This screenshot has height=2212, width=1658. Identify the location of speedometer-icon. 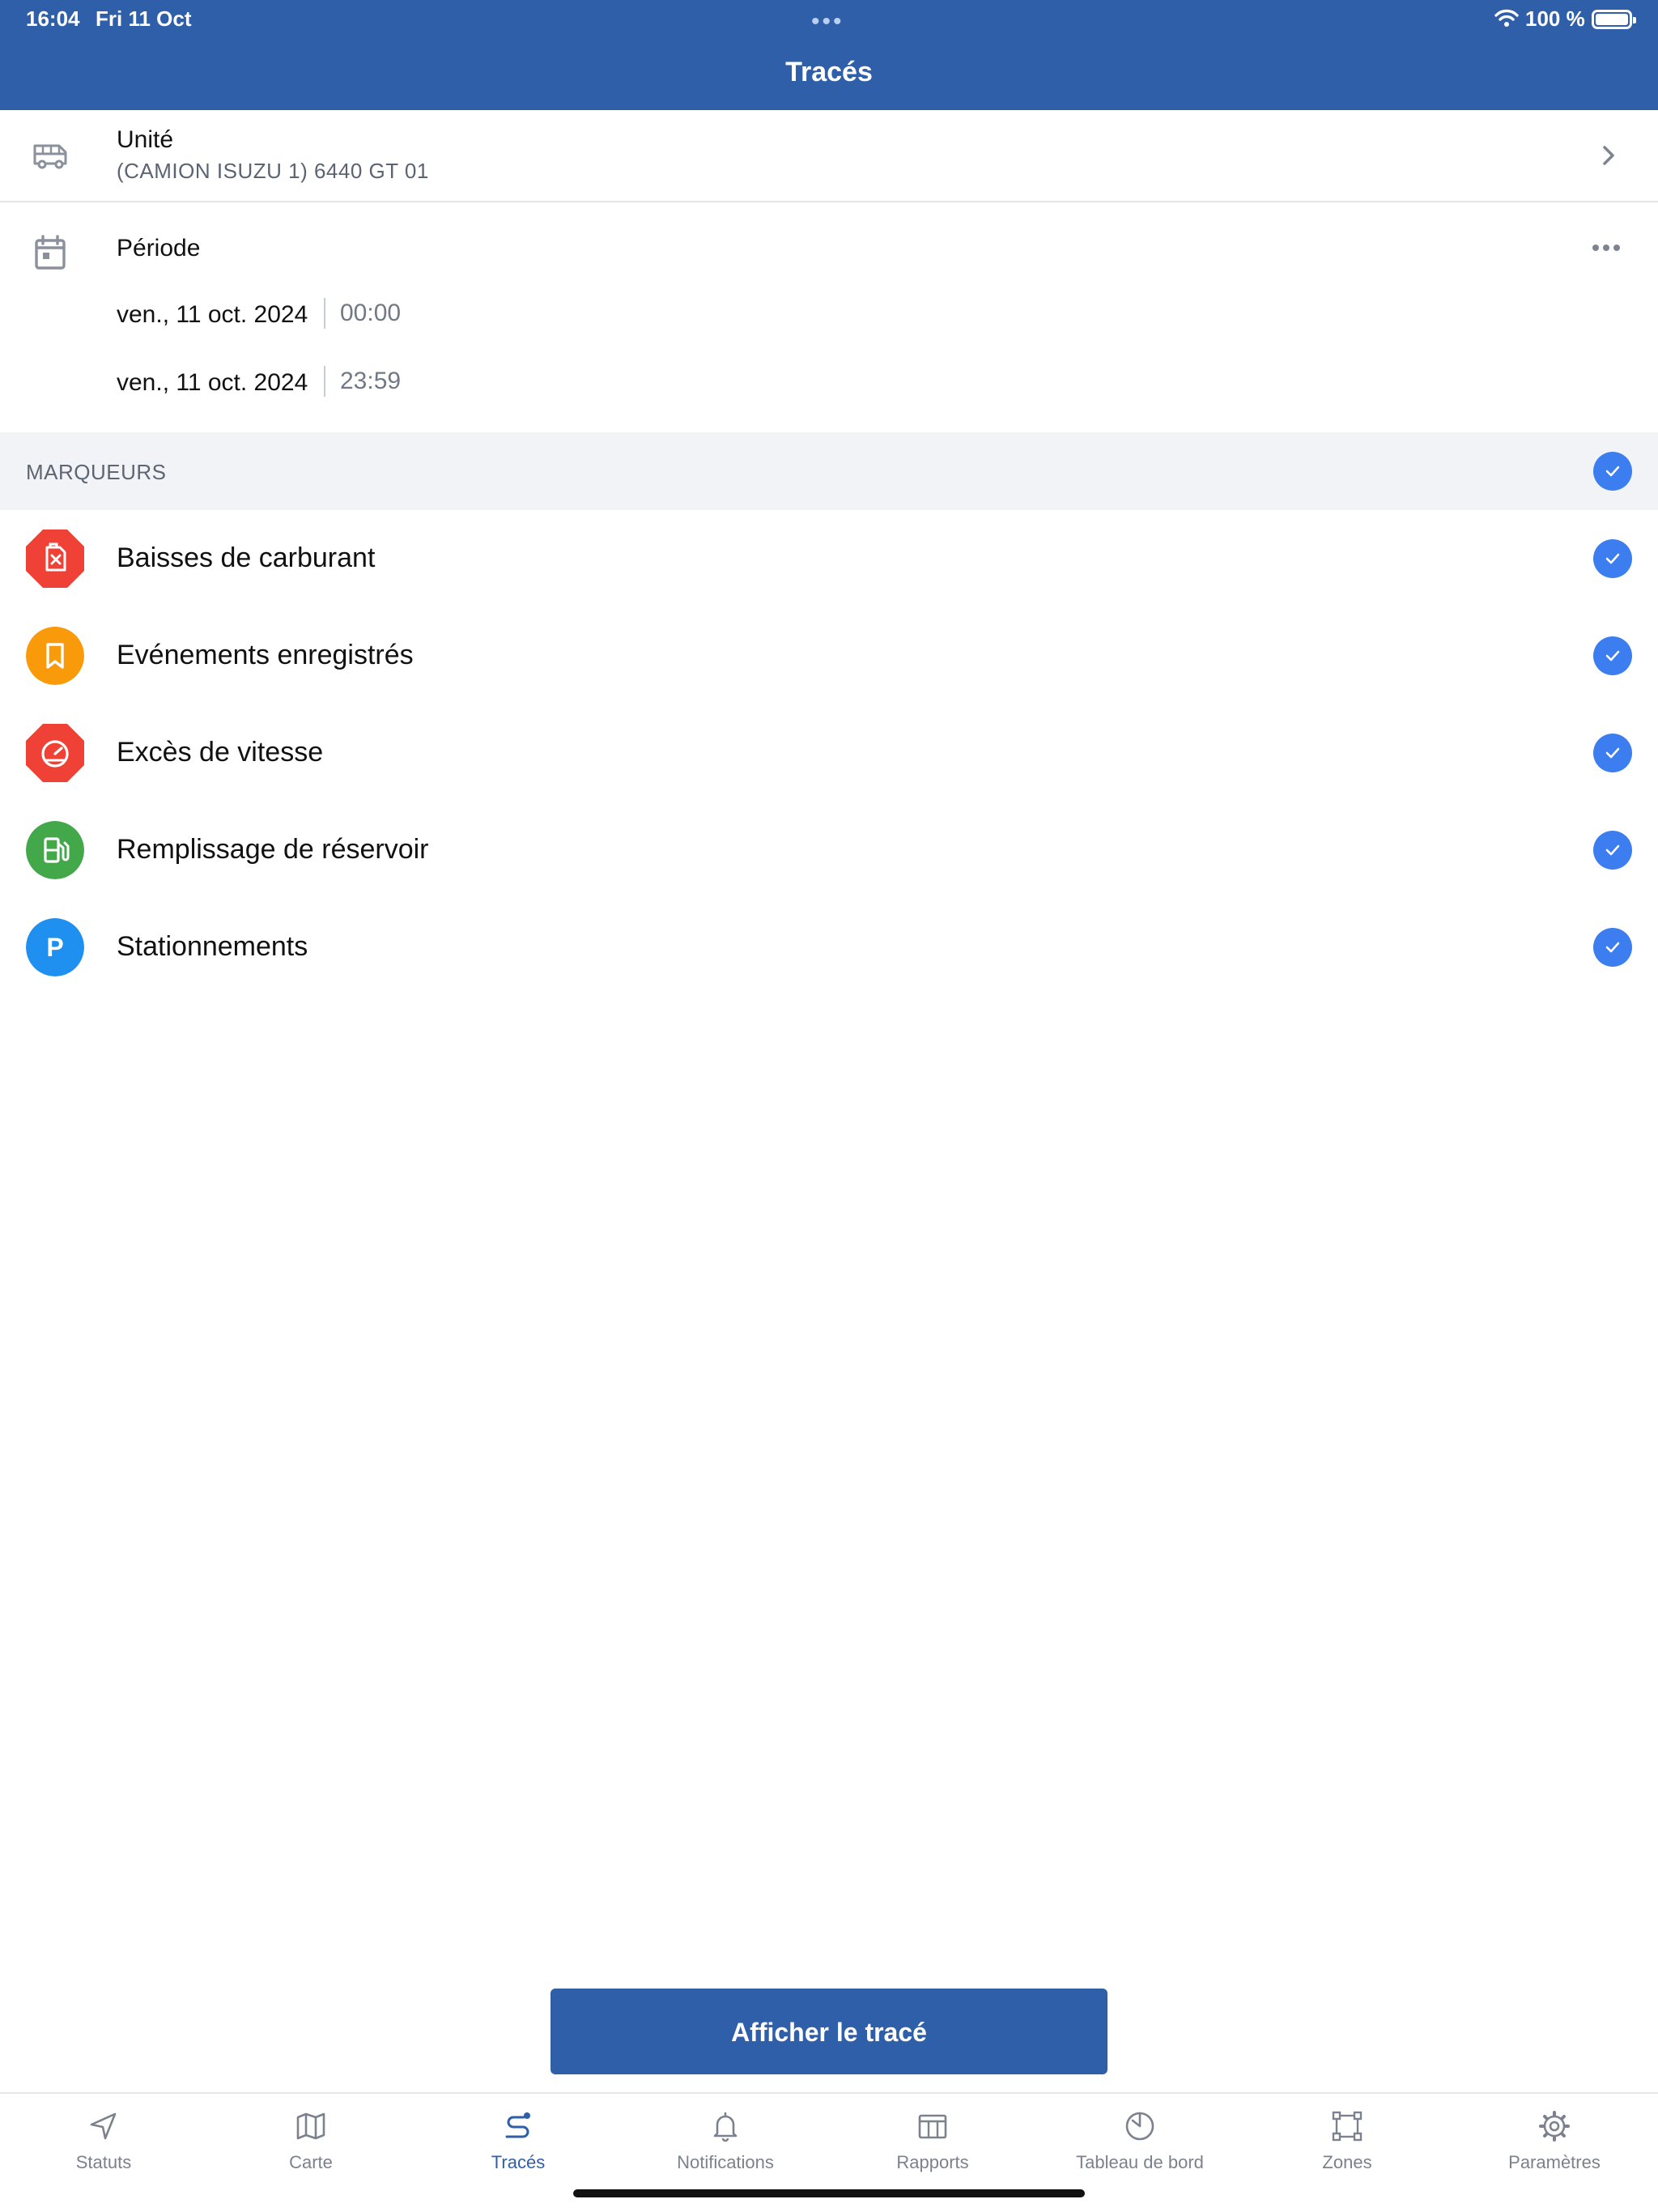
(55, 753).